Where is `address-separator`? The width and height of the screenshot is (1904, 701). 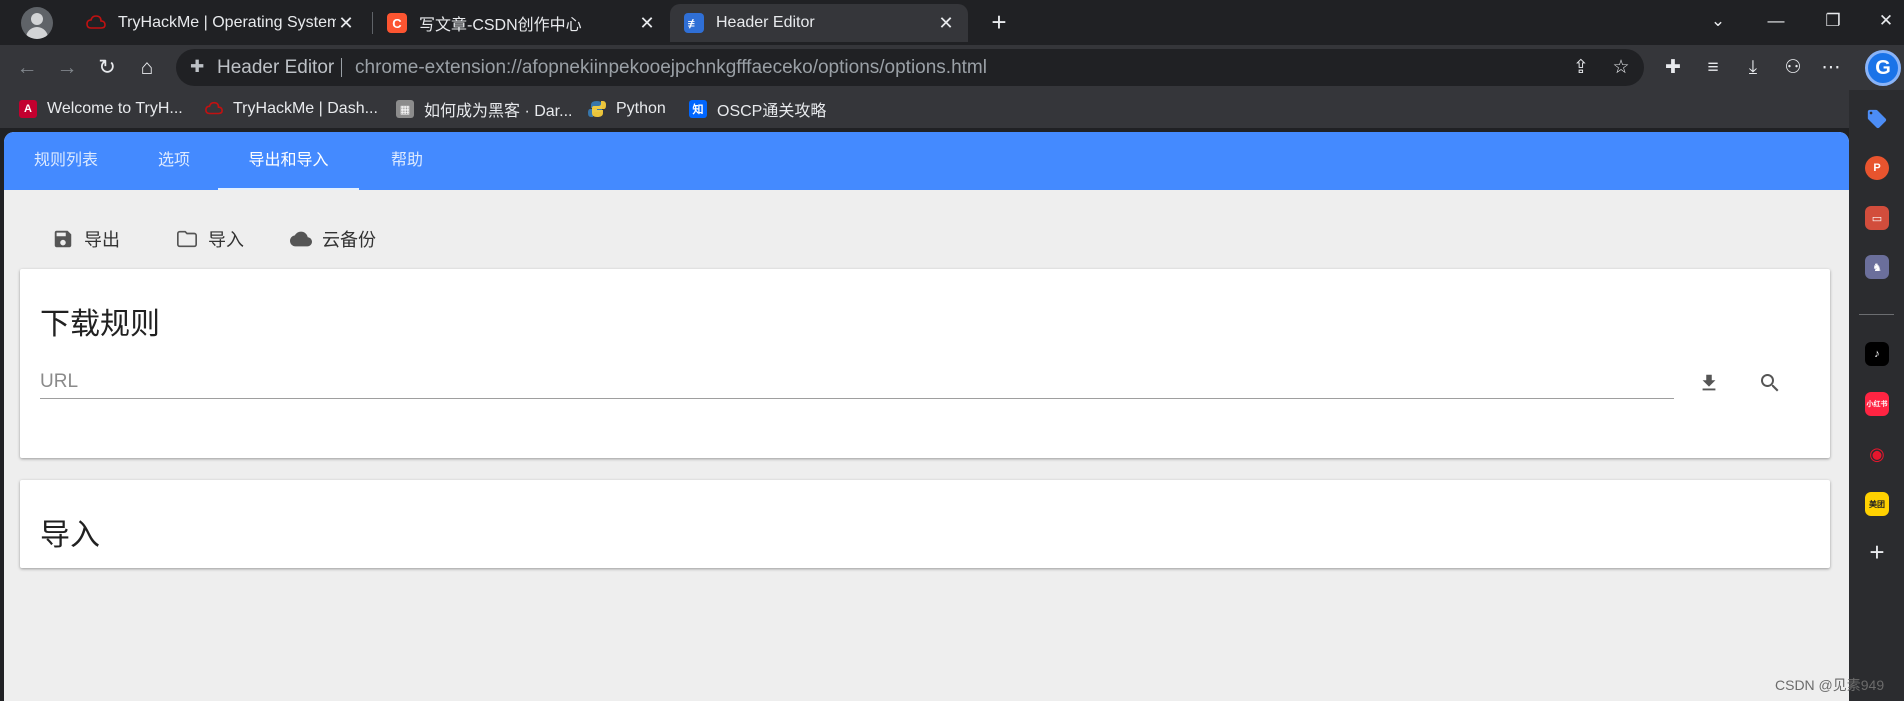 address-separator is located at coordinates (341, 67).